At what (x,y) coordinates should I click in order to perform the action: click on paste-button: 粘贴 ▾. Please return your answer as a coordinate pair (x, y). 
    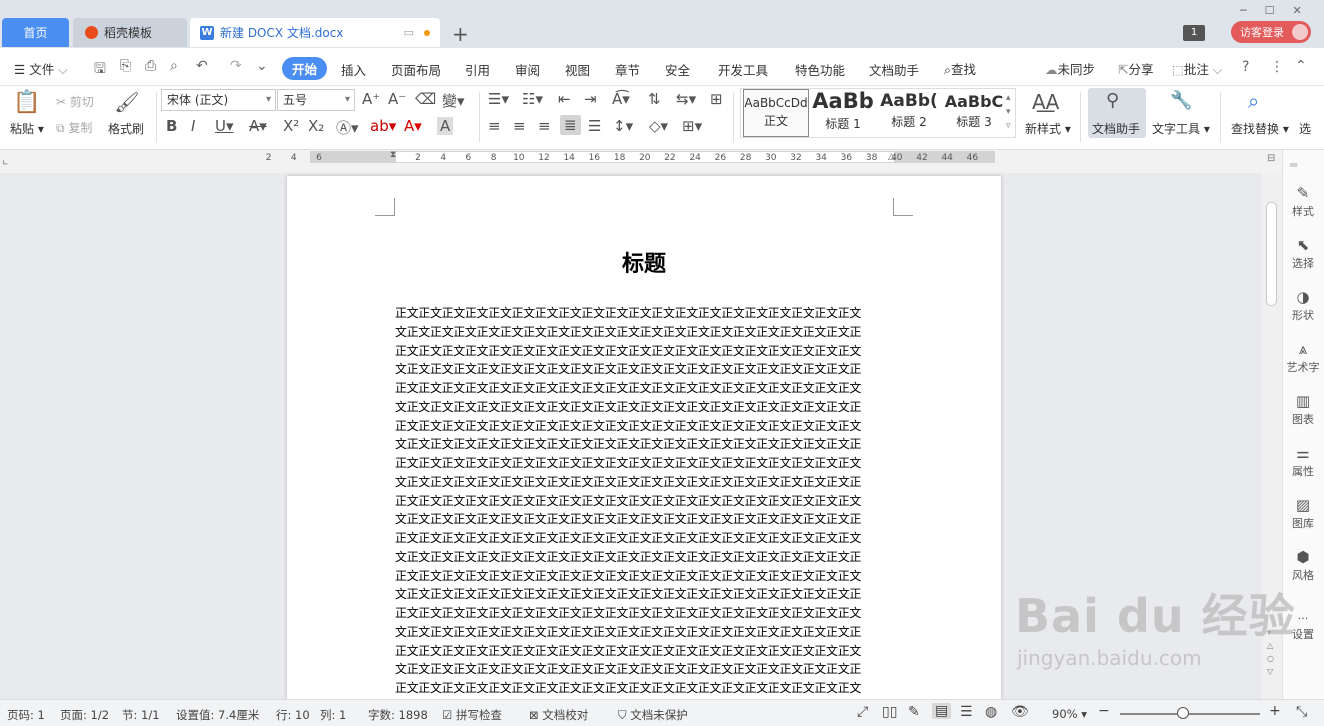
    Looking at the image, I should click on (27, 128).